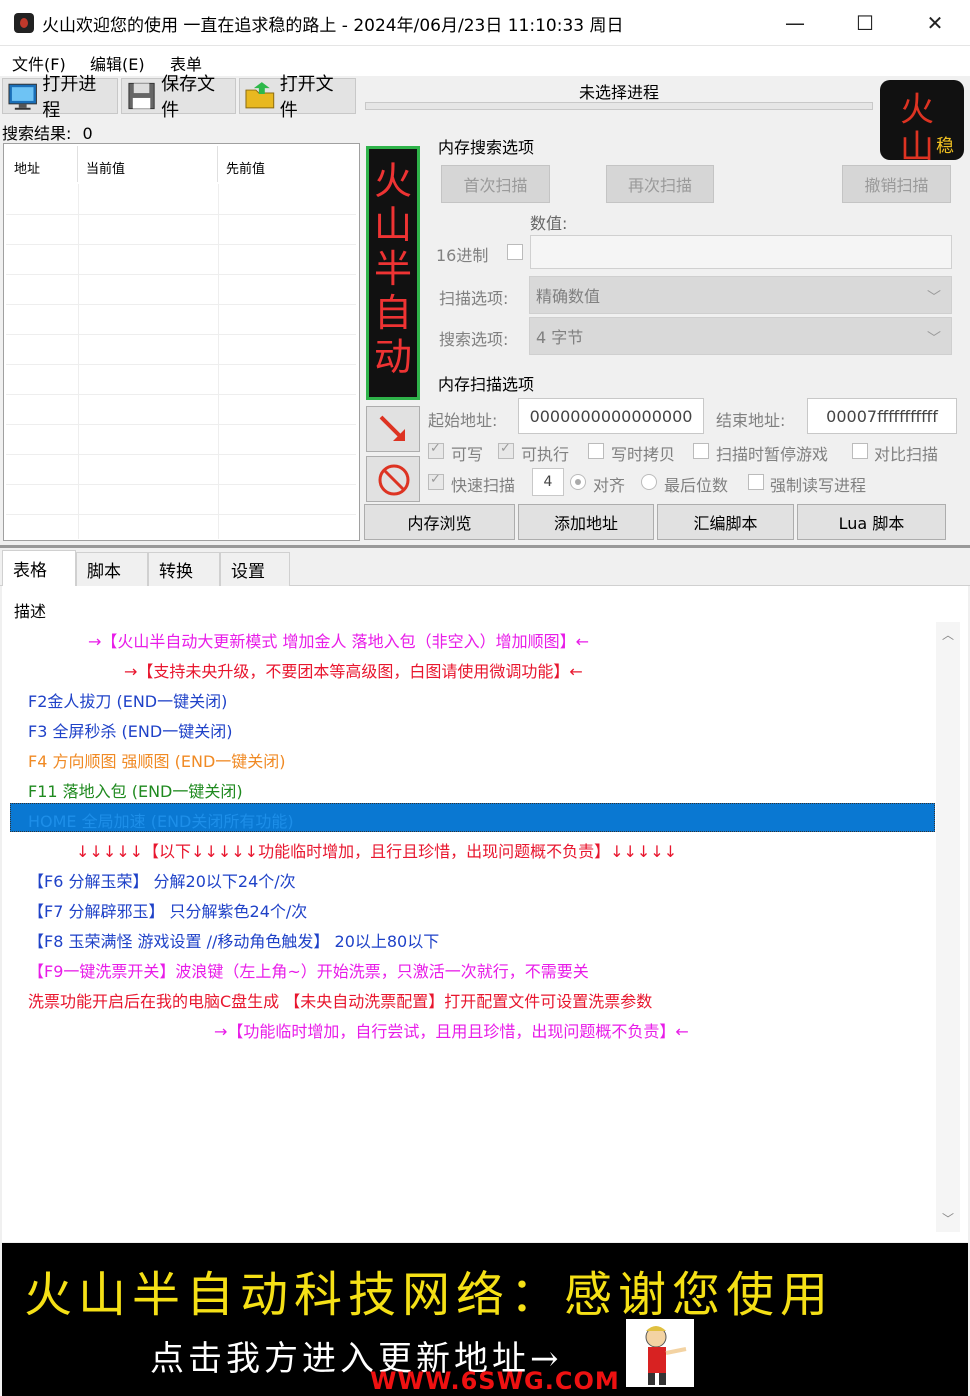 This screenshot has width=970, height=1396. What do you see at coordinates (596, 451) in the screenshot?
I see `copy-on-write-checkbox` at bounding box center [596, 451].